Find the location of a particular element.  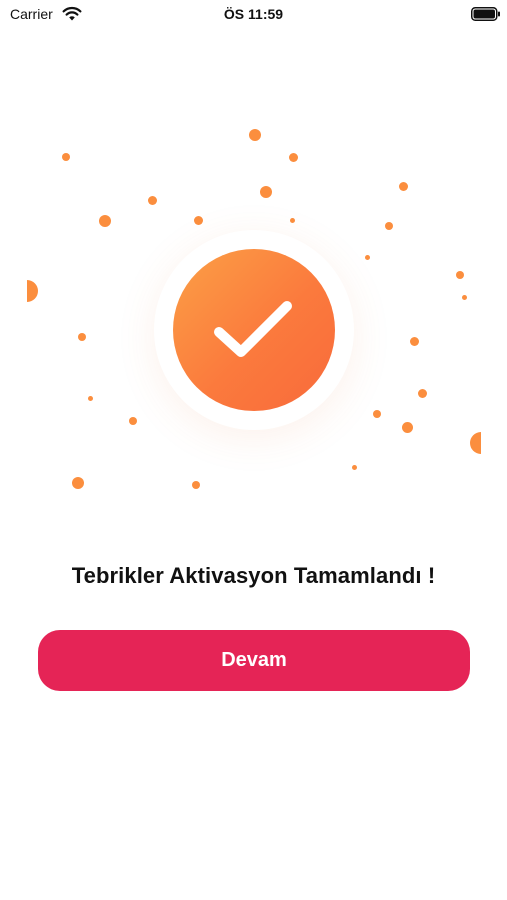

status-bar: Carrier ÖS 11:59 is located at coordinates (253, 14).